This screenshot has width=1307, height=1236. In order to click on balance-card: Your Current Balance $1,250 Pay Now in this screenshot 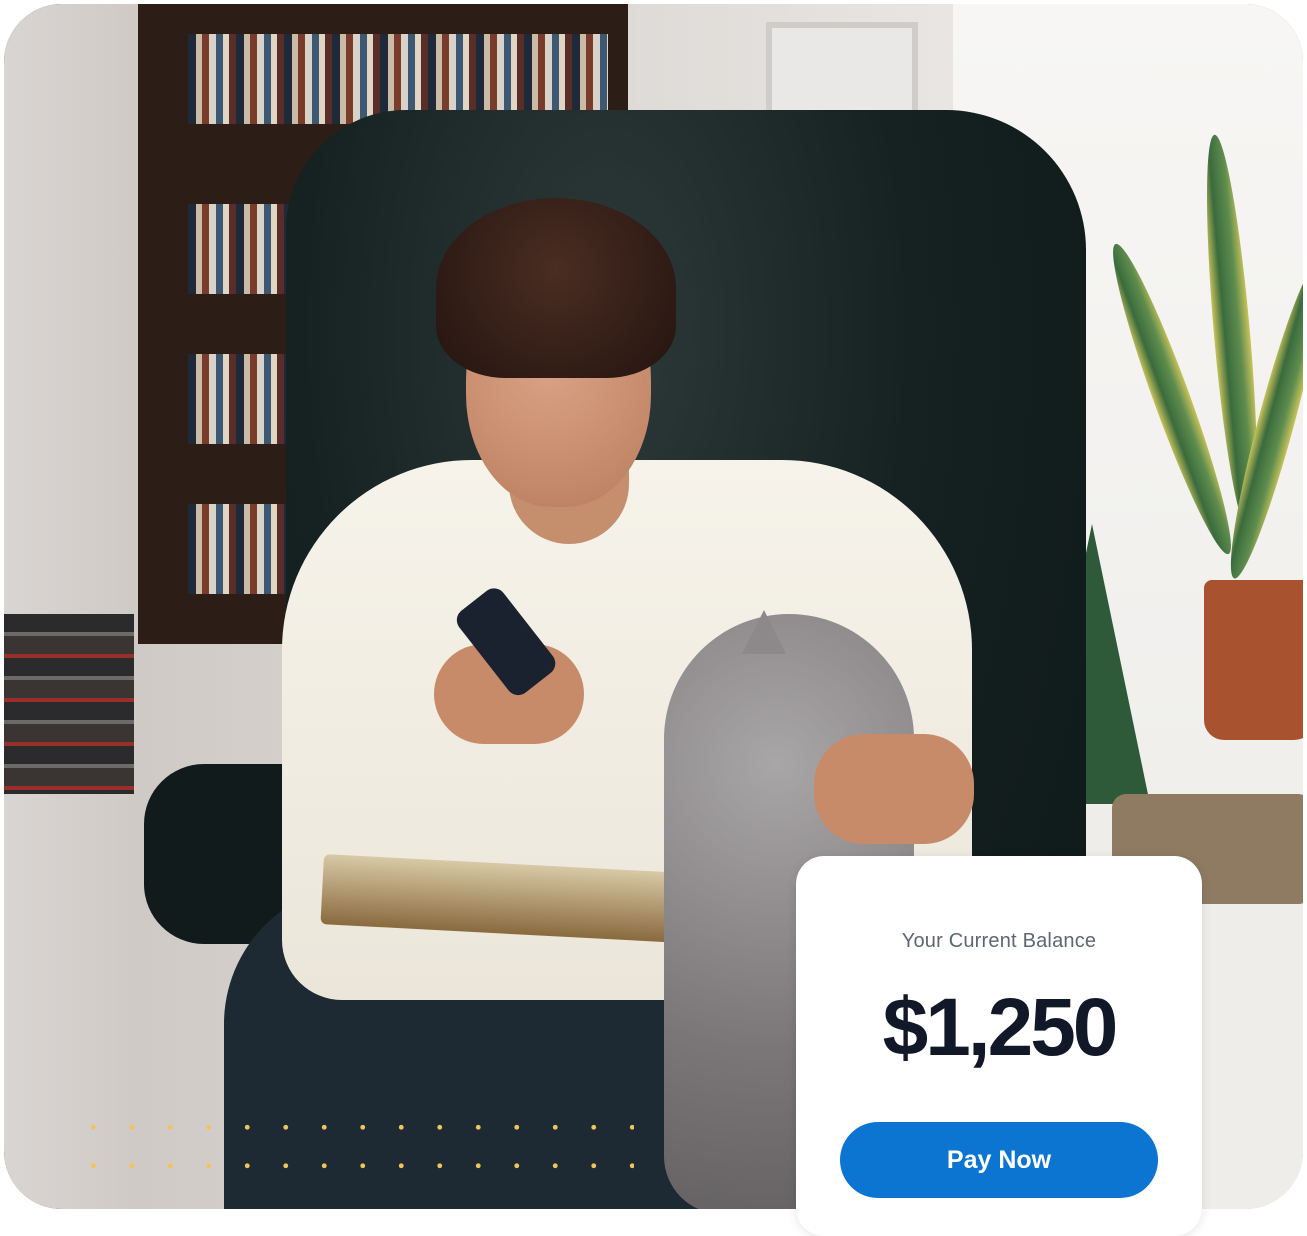, I will do `click(999, 1046)`.